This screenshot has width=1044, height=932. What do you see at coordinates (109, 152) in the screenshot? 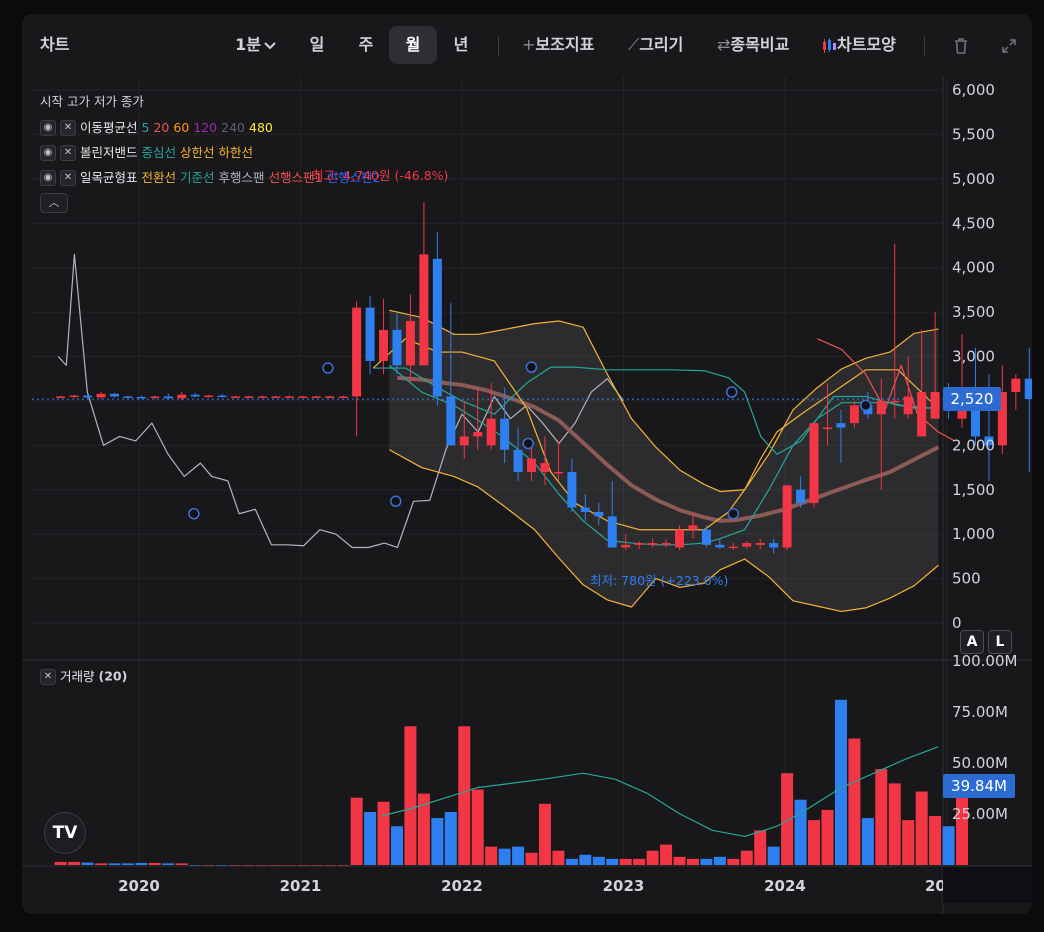
I see `bollinger-legend-name: 볼린저밴드` at bounding box center [109, 152].